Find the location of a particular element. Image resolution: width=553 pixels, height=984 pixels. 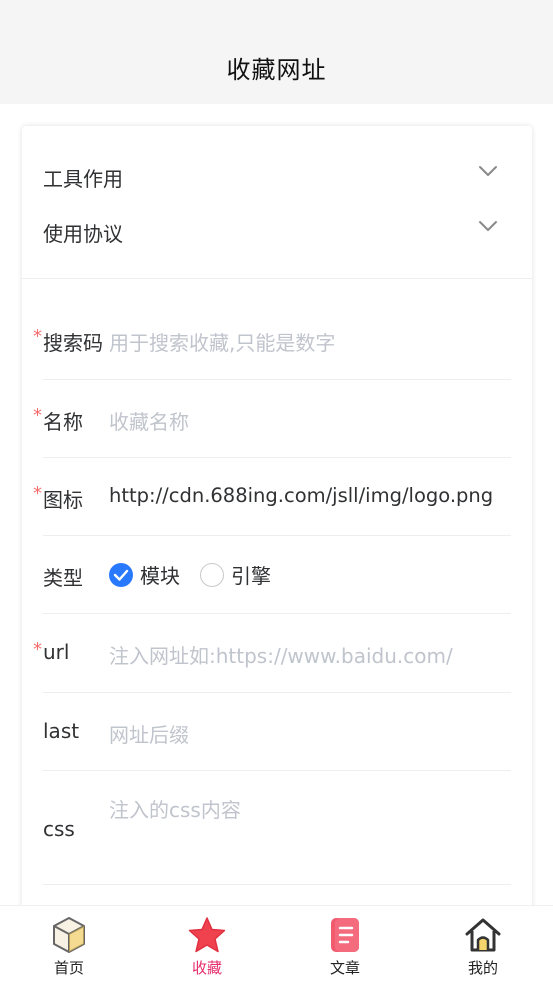

star-icon is located at coordinates (207, 935).